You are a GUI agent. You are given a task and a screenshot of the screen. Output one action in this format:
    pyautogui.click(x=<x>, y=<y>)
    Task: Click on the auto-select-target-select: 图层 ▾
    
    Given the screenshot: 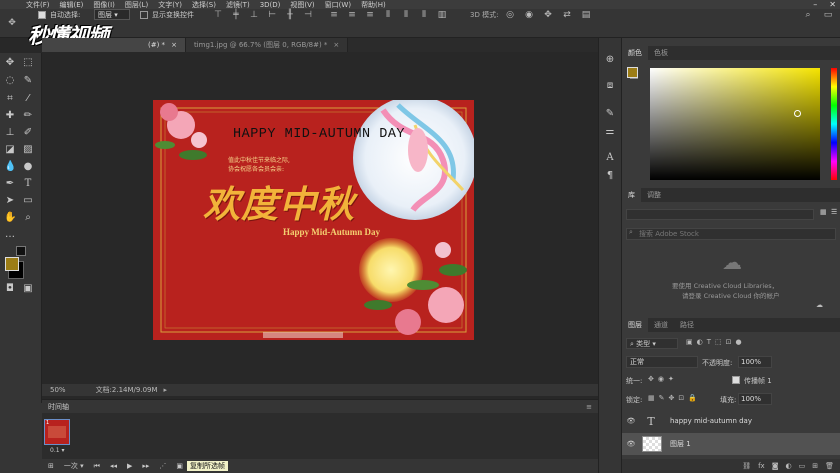 What is the action you would take?
    pyautogui.click(x=112, y=14)
    